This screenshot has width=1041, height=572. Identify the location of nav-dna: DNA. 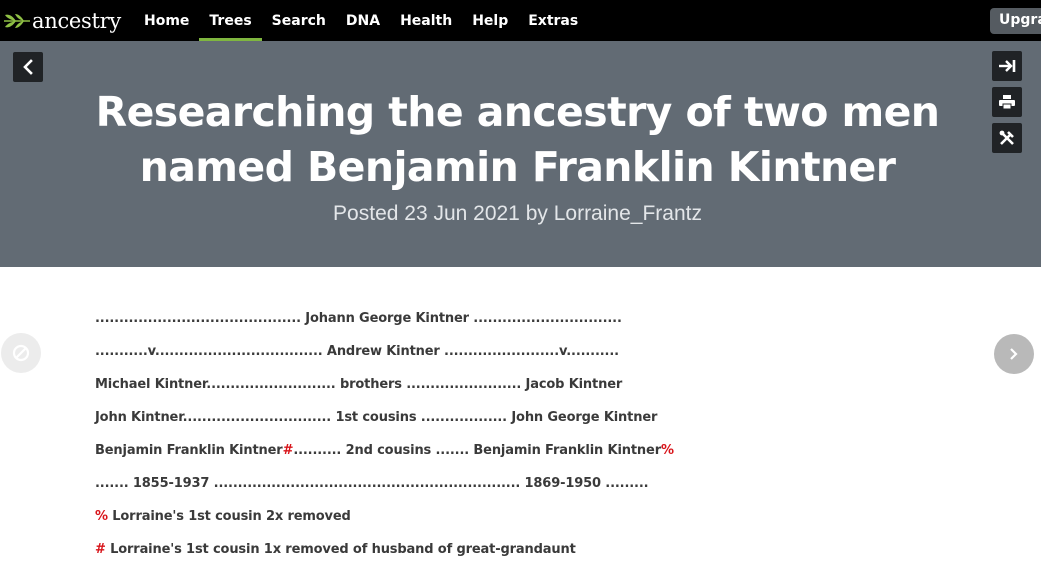
(363, 20).